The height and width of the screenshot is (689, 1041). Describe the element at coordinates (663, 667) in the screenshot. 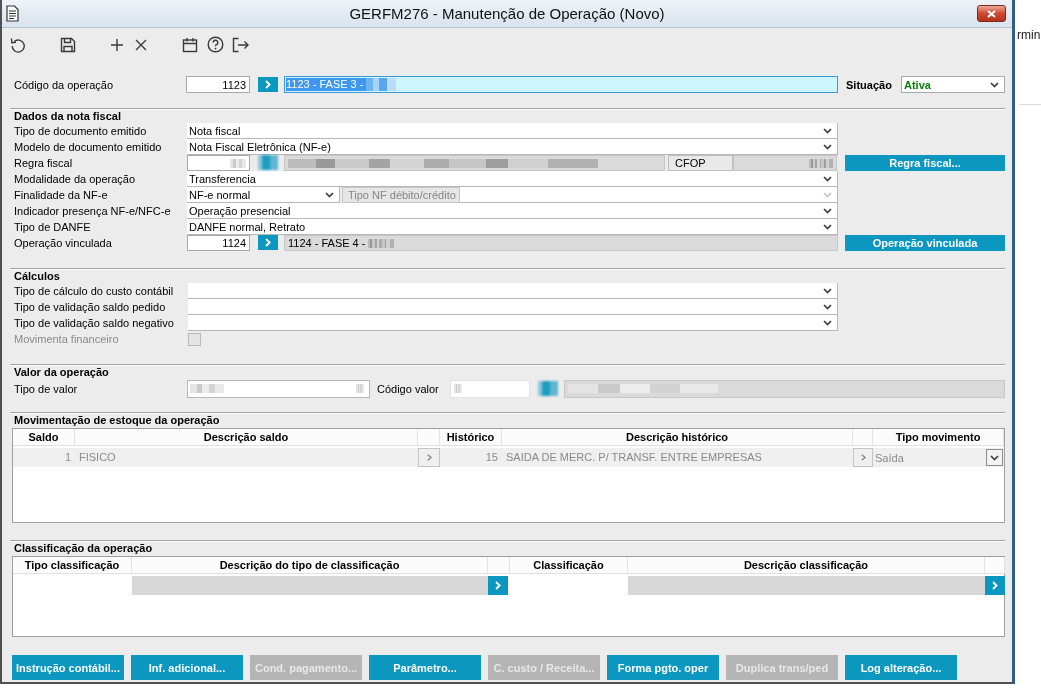

I see `action-button: Forma pgto. oper` at that location.